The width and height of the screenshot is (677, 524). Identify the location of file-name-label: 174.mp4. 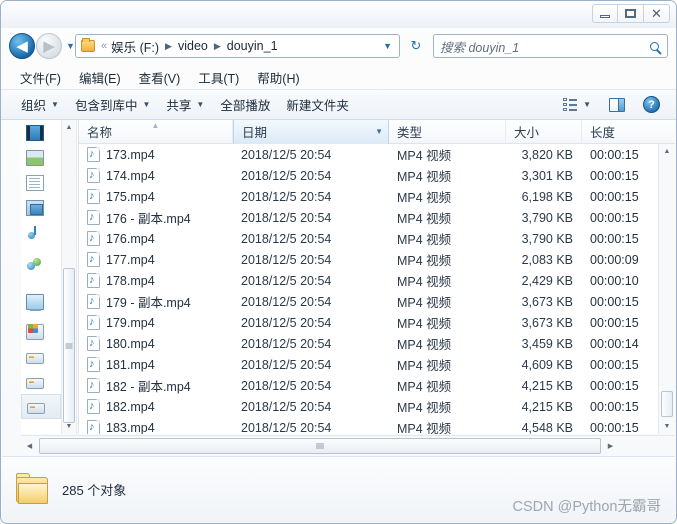
(130, 175).